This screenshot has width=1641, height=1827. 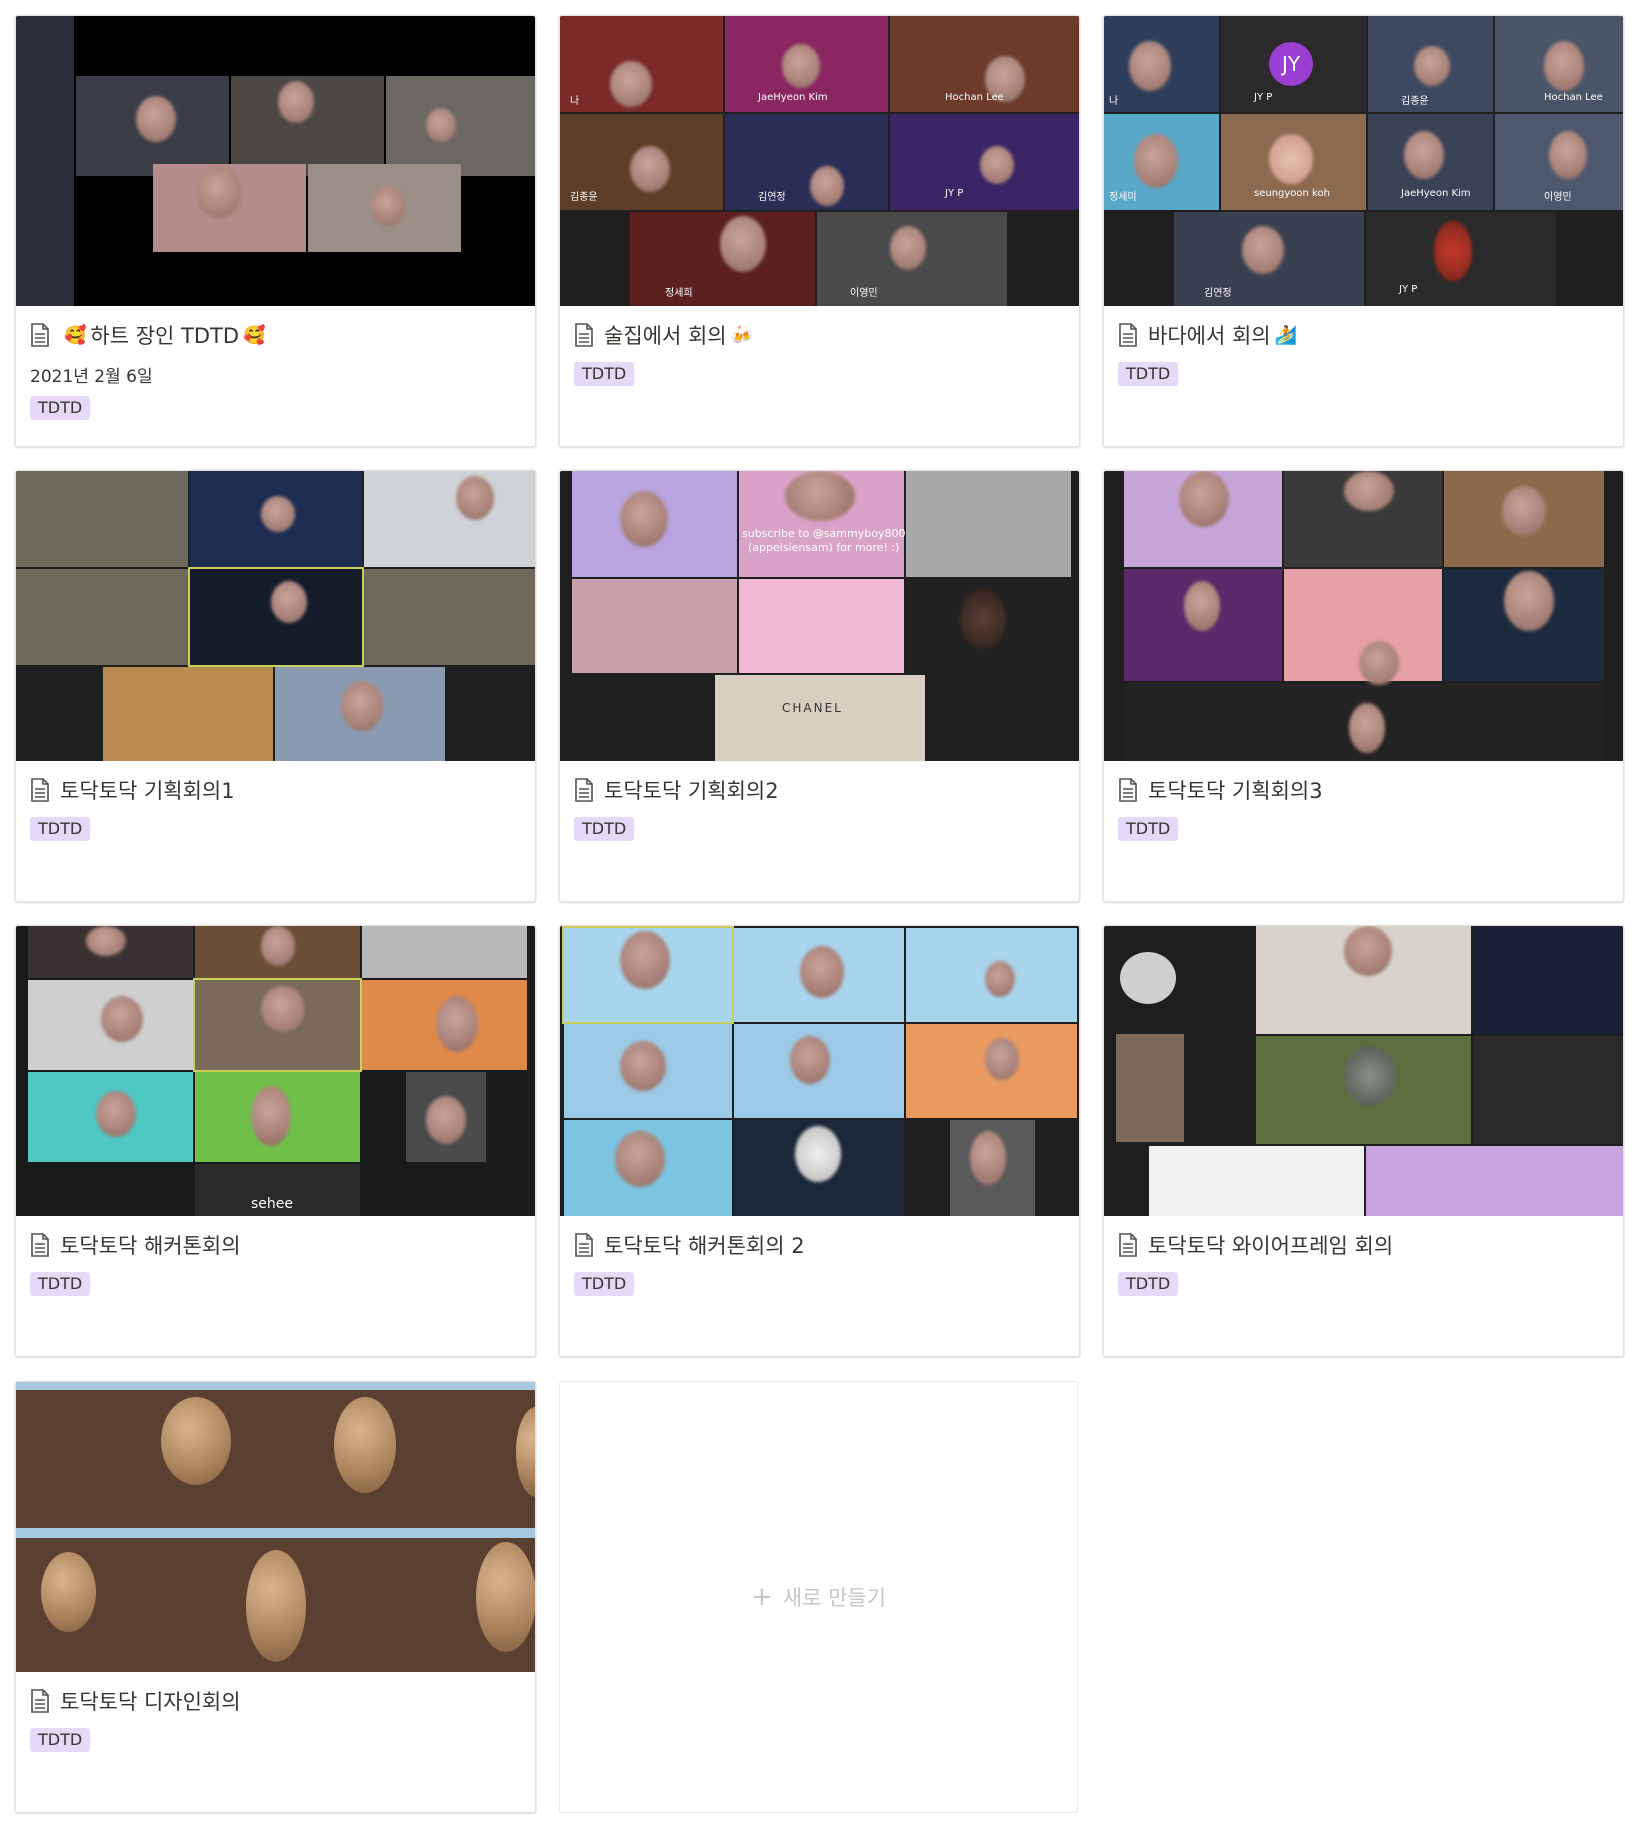 What do you see at coordinates (1291, 64) in the screenshot?
I see `avatar: JY` at bounding box center [1291, 64].